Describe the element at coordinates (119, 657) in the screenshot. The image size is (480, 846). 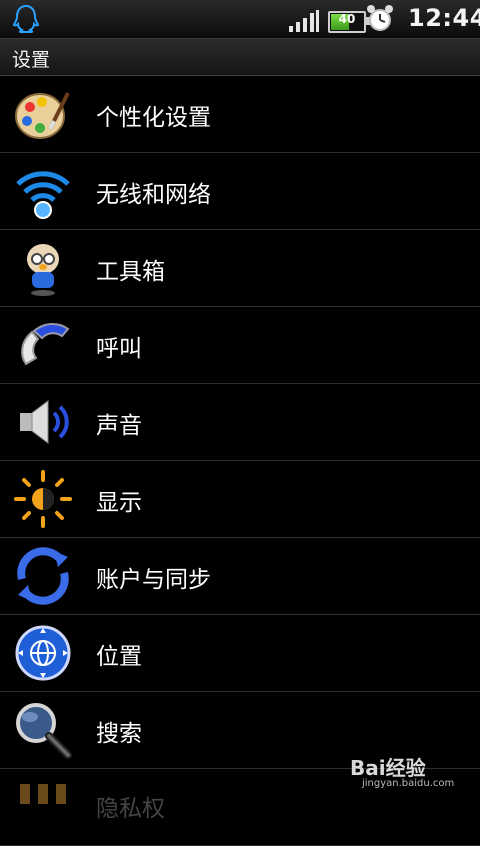
I see `list-item-label: 位置` at that location.